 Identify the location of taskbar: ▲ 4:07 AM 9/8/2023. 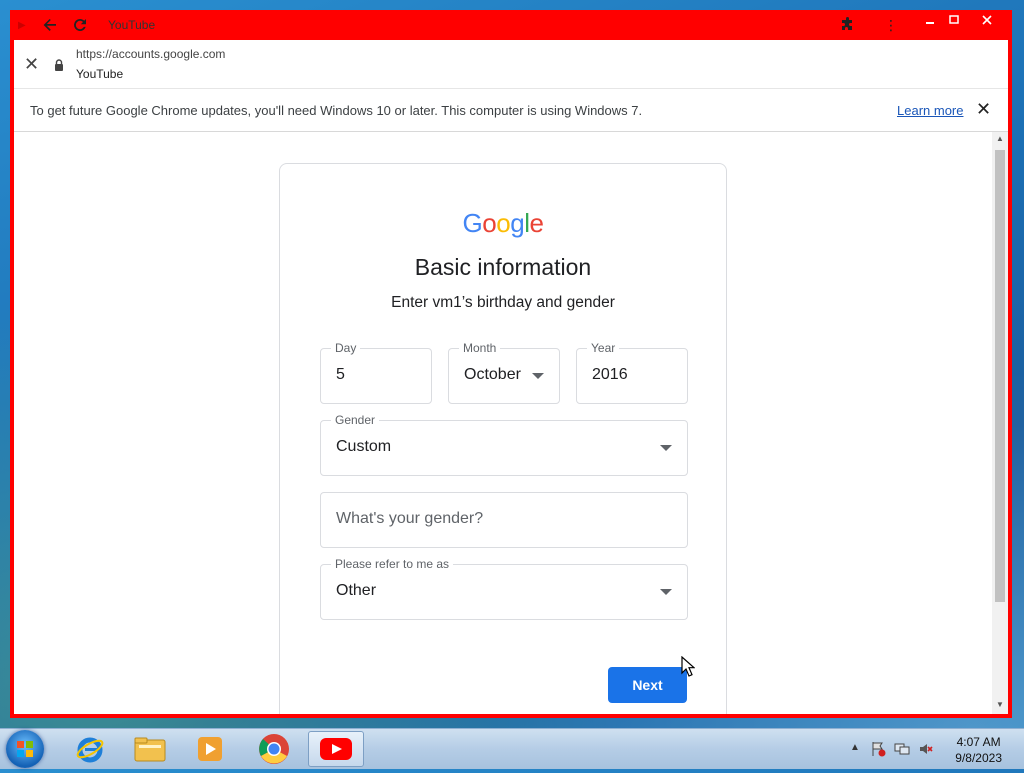
(512, 748).